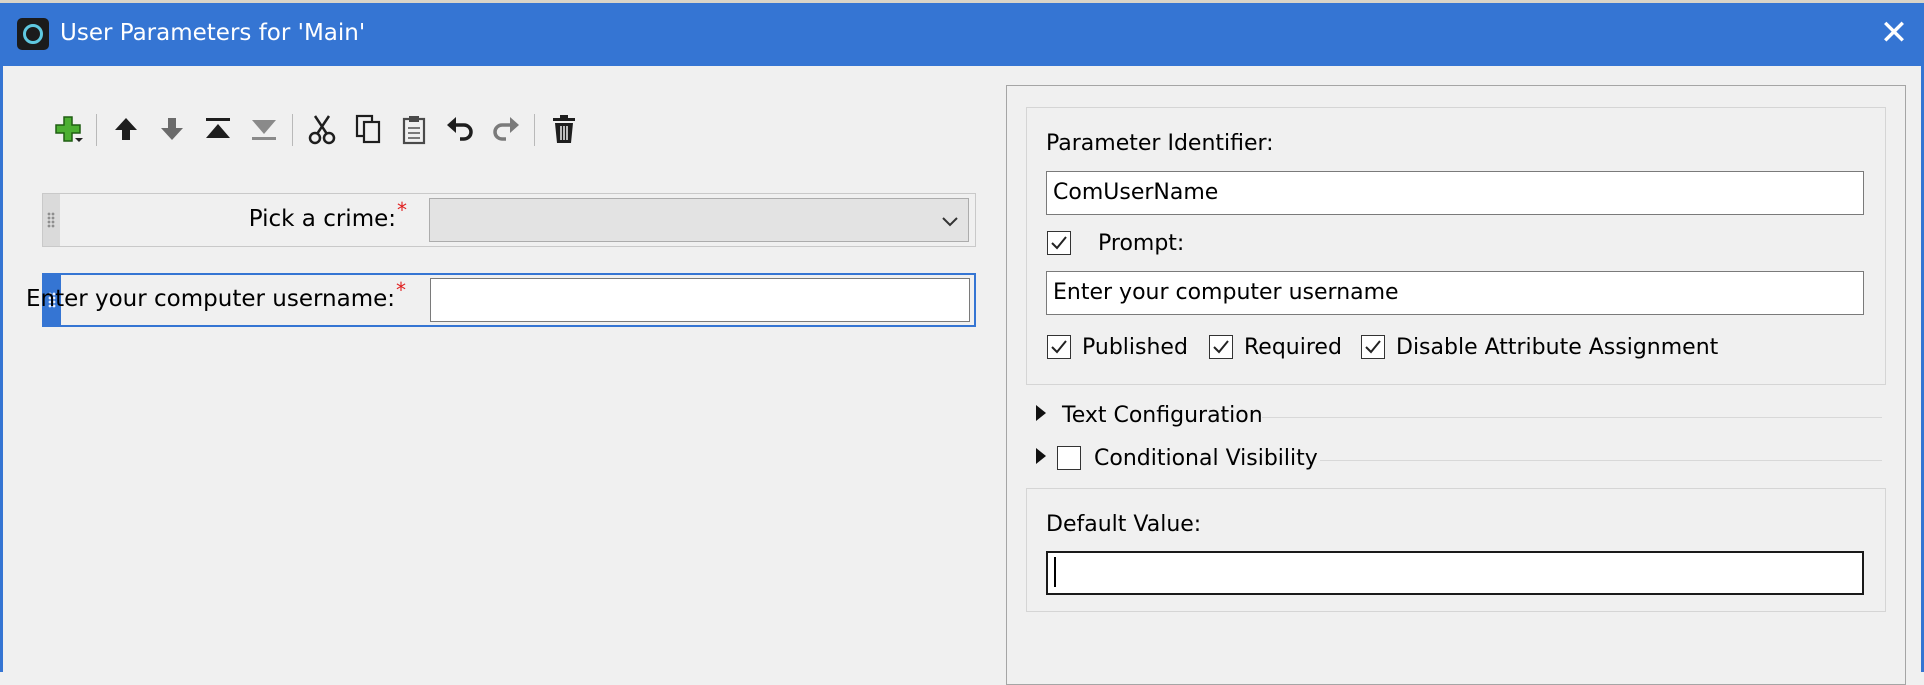  I want to click on chevron-down-icon, so click(950, 222).